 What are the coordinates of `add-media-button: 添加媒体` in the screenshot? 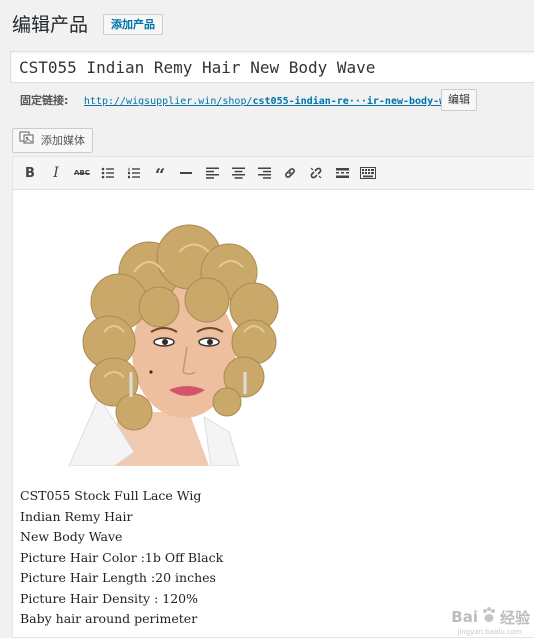 It's located at (52, 140).